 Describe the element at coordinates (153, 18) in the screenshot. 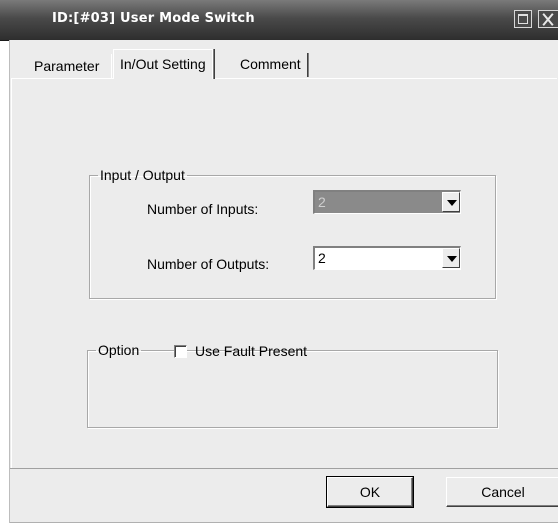

I see `window-title: ID:[#03] User Mode Switch` at that location.